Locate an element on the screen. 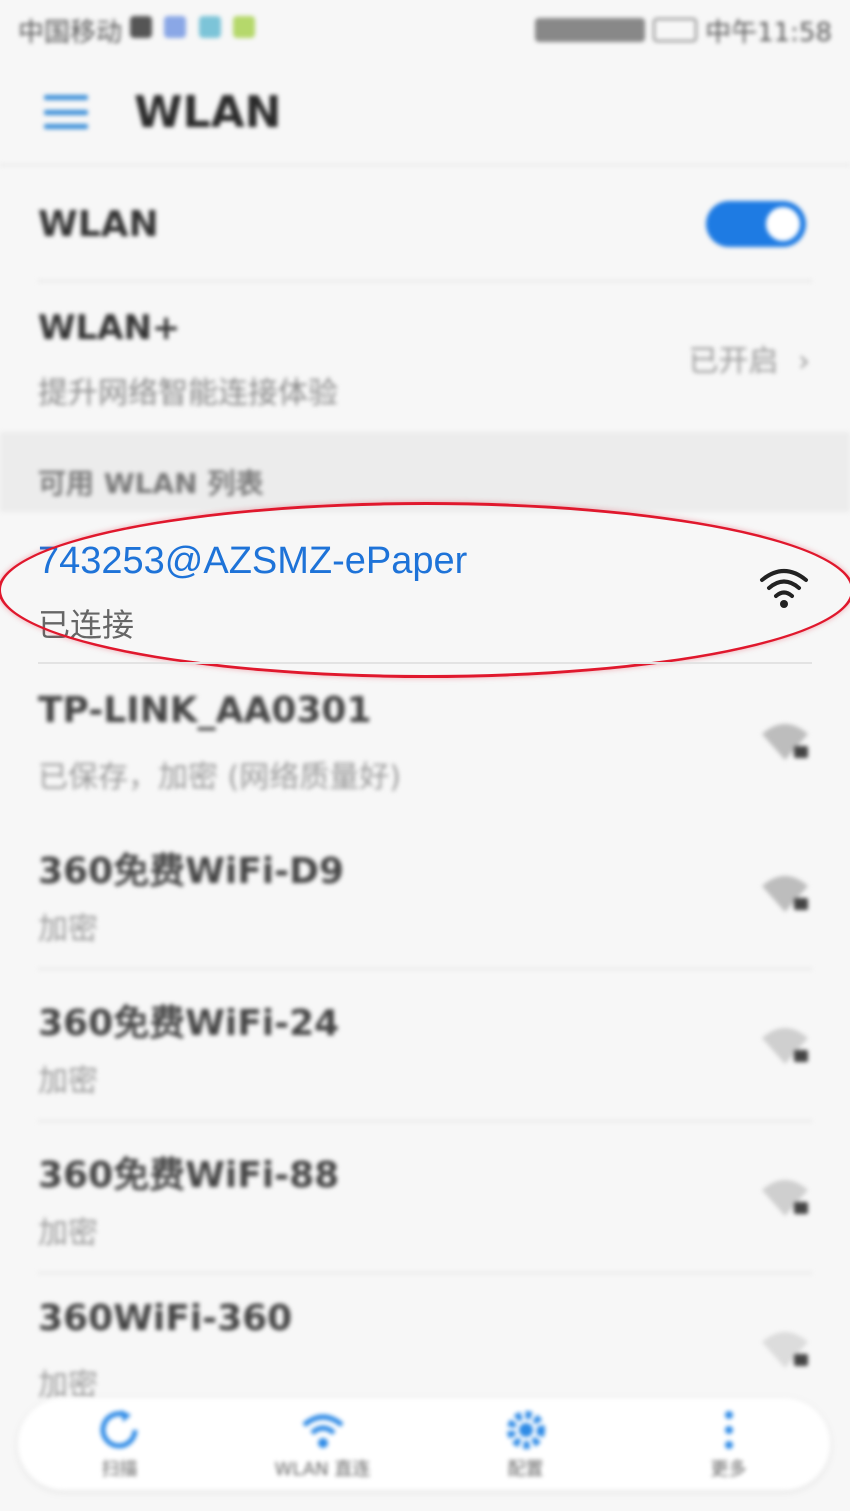 This screenshot has height=1511, width=850. network-name: 360免费WiFi-24 is located at coordinates (189, 1023).